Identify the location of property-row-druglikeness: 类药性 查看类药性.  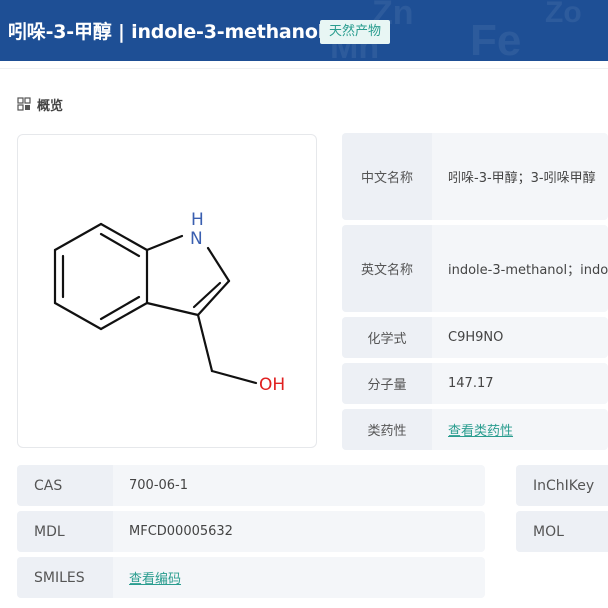
(475, 429).